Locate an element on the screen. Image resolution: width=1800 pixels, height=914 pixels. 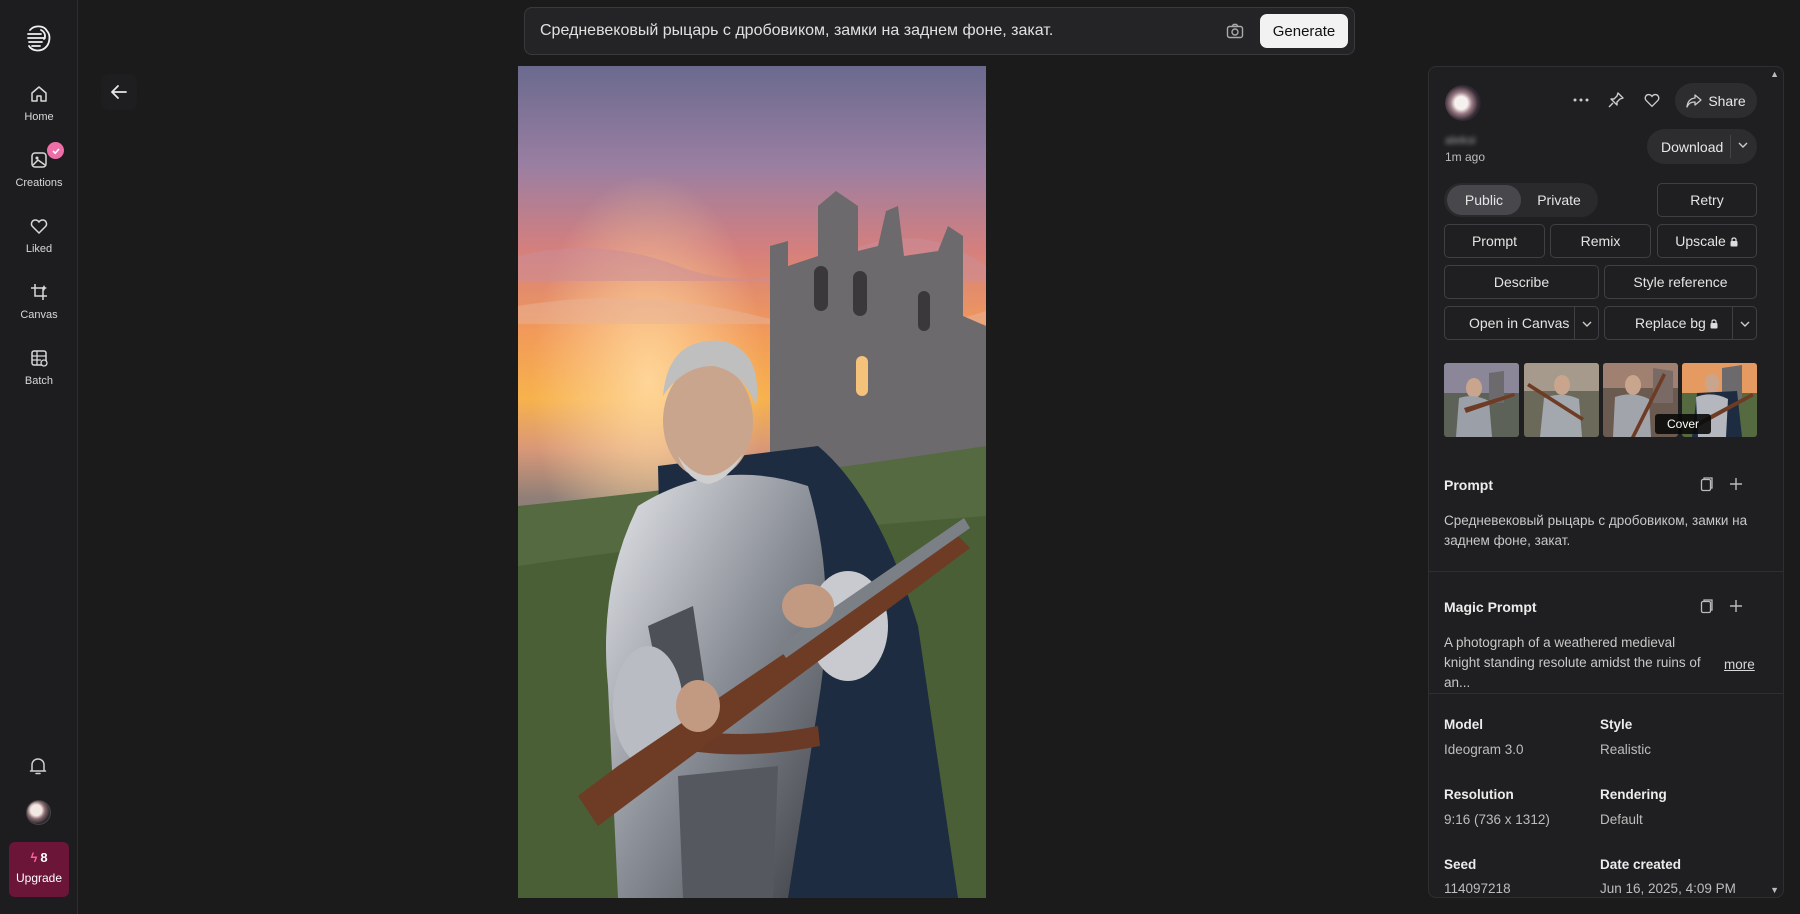
open-in-canvas-label: Open in Canvas is located at coordinates (1519, 323).